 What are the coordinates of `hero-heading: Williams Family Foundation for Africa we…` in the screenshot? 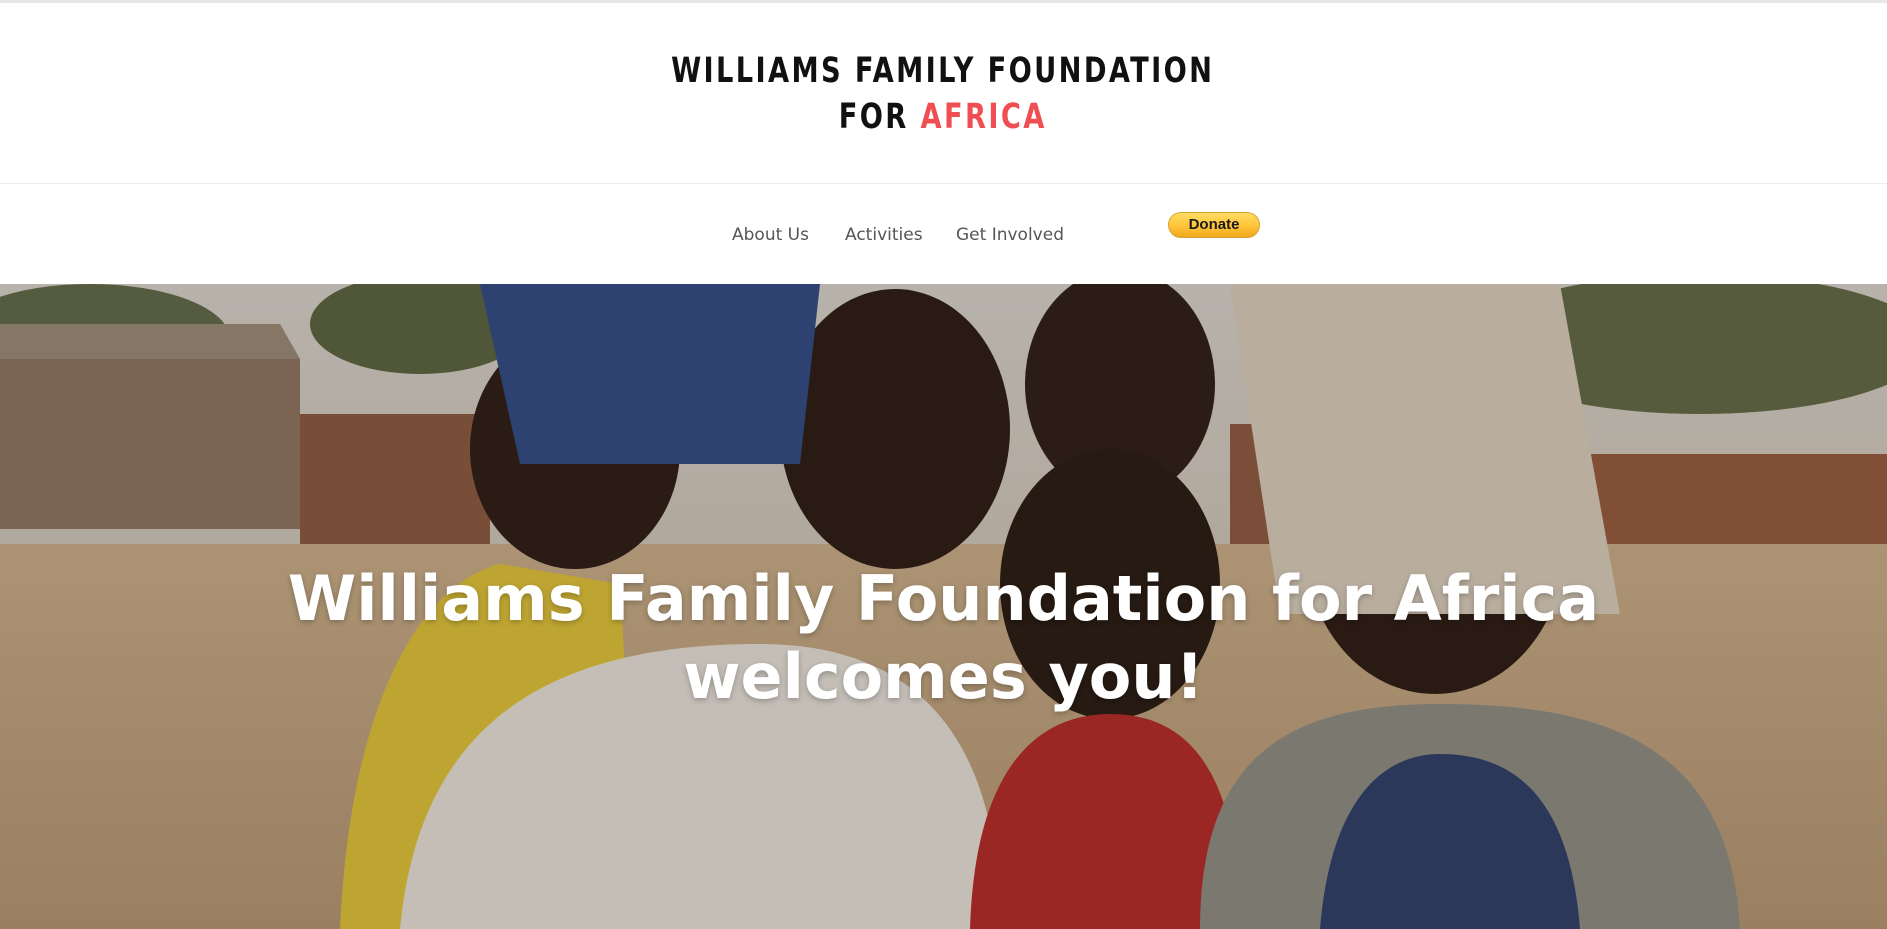 It's located at (943, 637).